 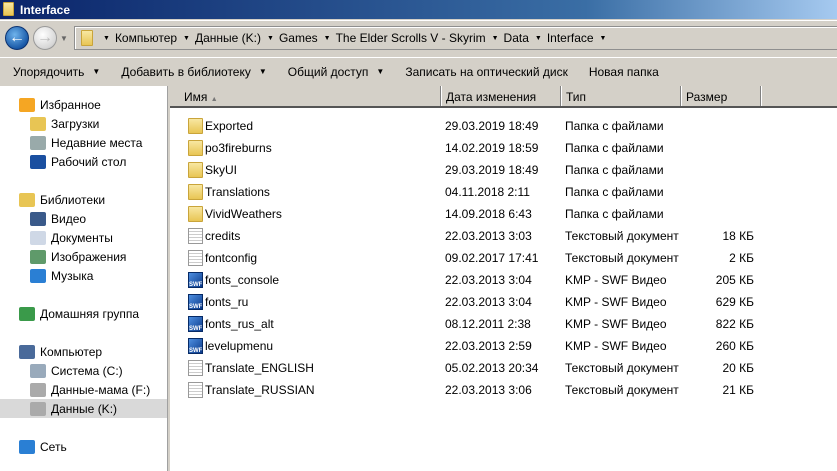 I want to click on file-size: 20 КБ, so click(x=738, y=368).